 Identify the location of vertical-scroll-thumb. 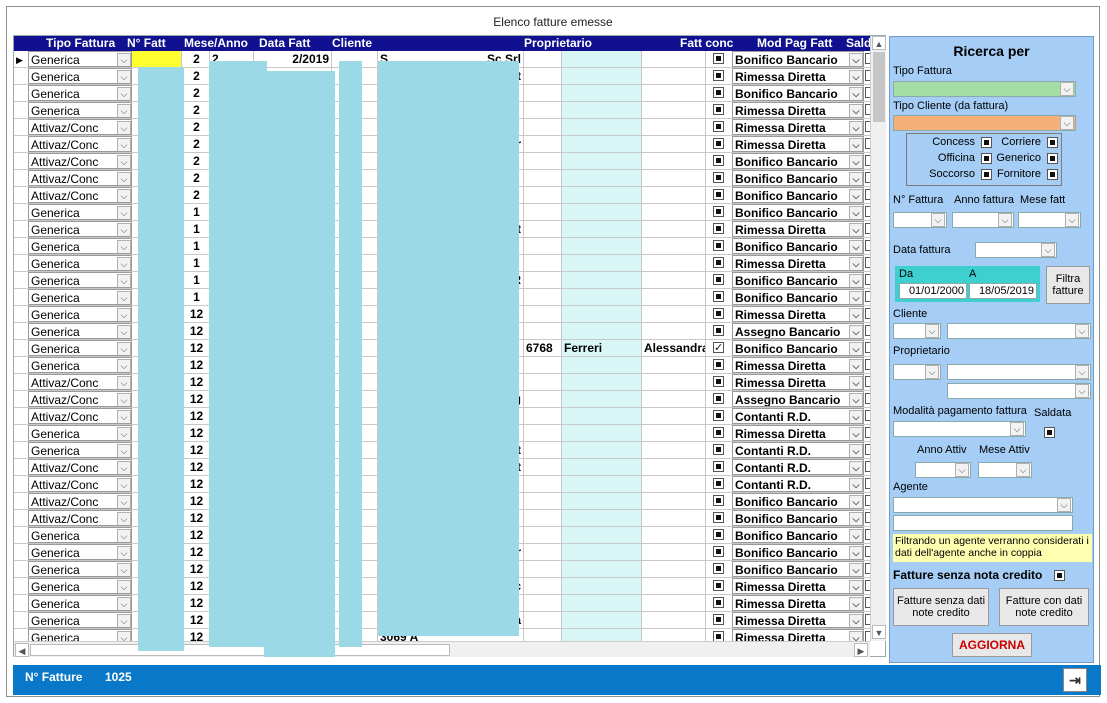
(879, 87).